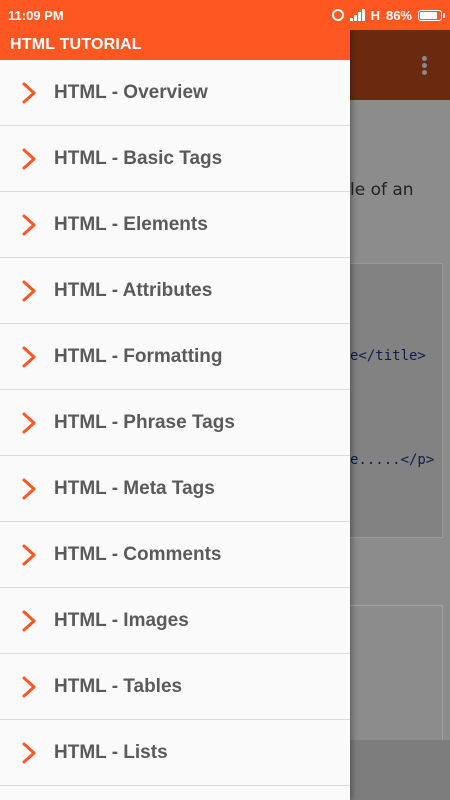 The height and width of the screenshot is (800, 450). Describe the element at coordinates (111, 752) in the screenshot. I see `drawer-item-label: HTML - Lists` at that location.